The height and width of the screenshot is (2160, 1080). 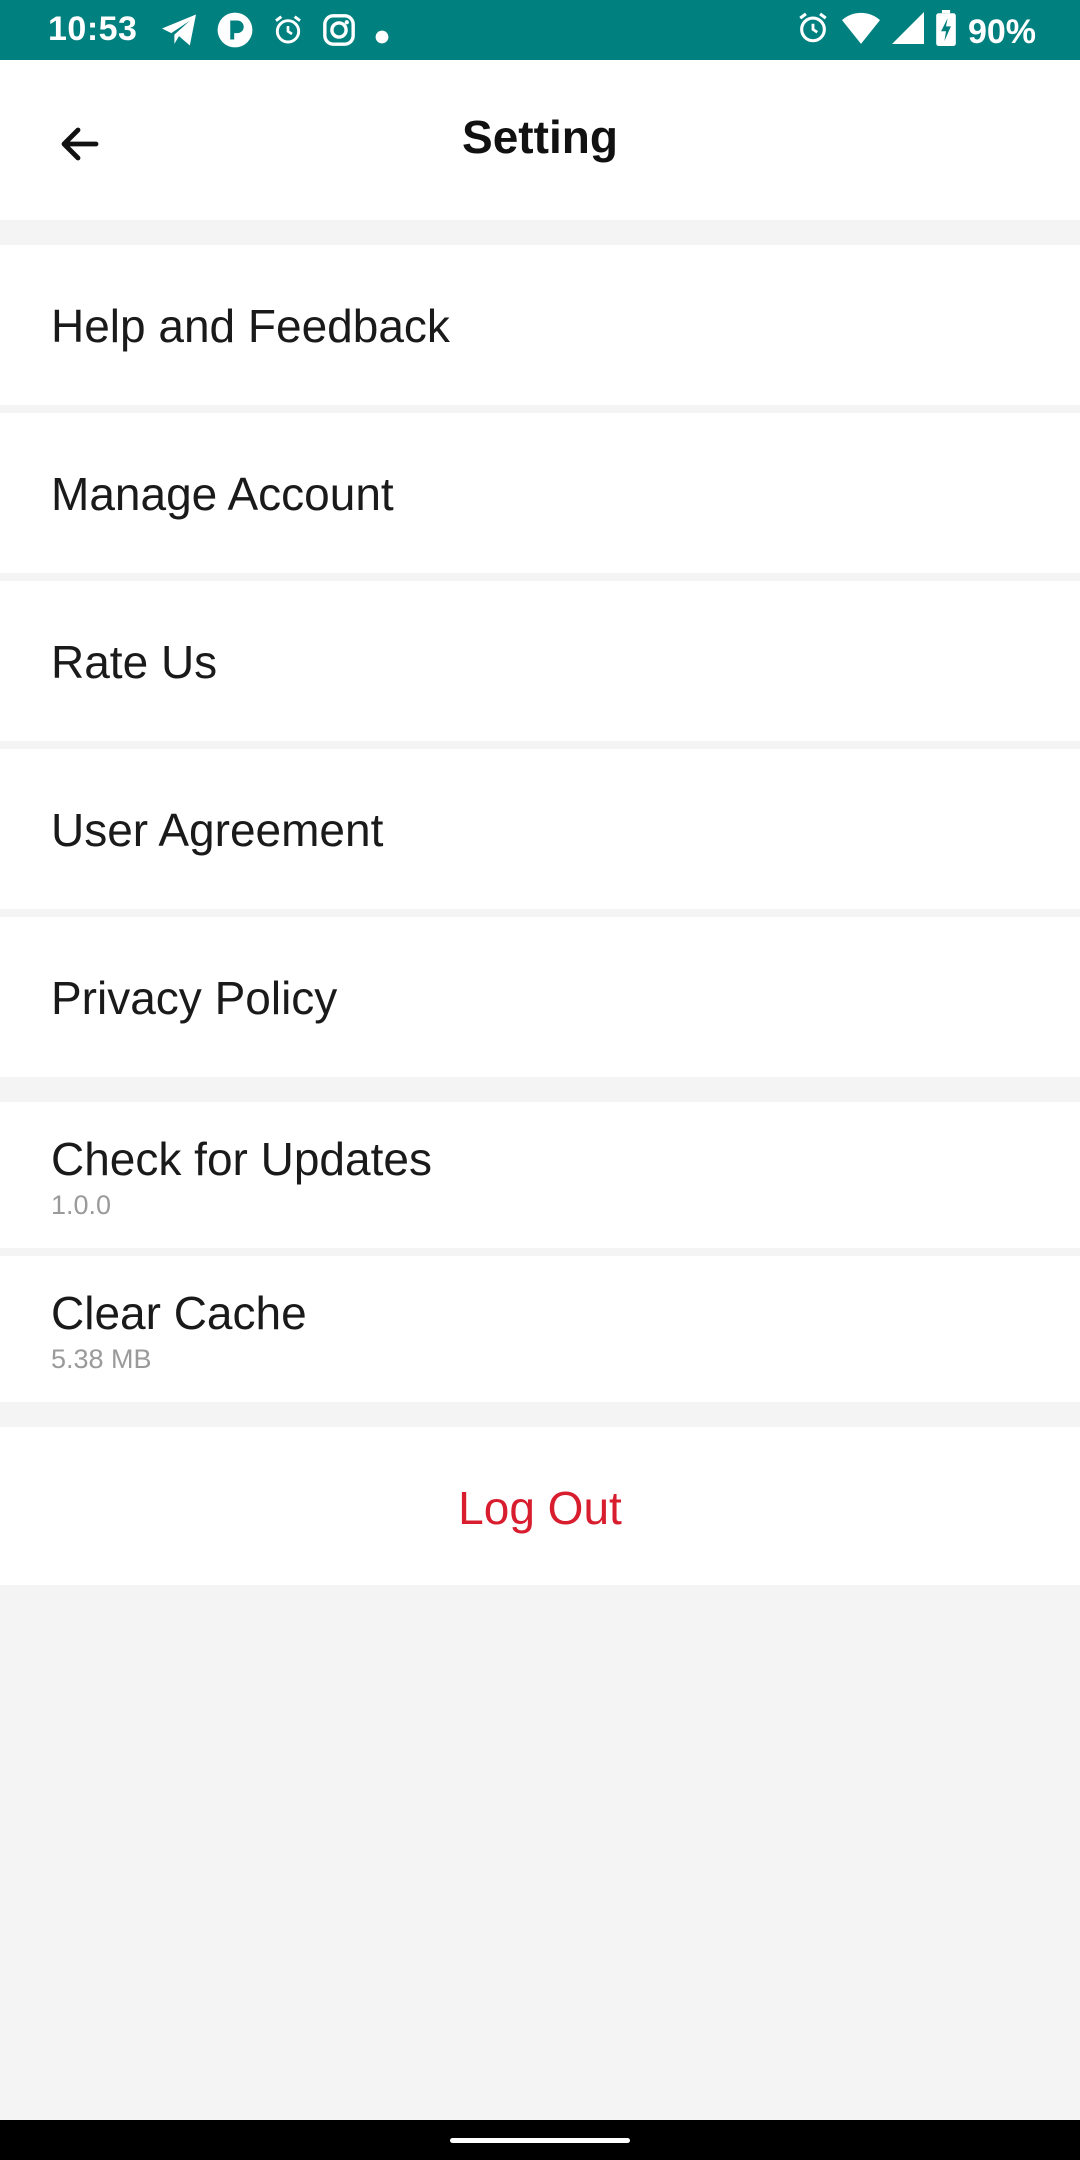 What do you see at coordinates (1001, 32) in the screenshot?
I see `battery-percent: 90%` at bounding box center [1001, 32].